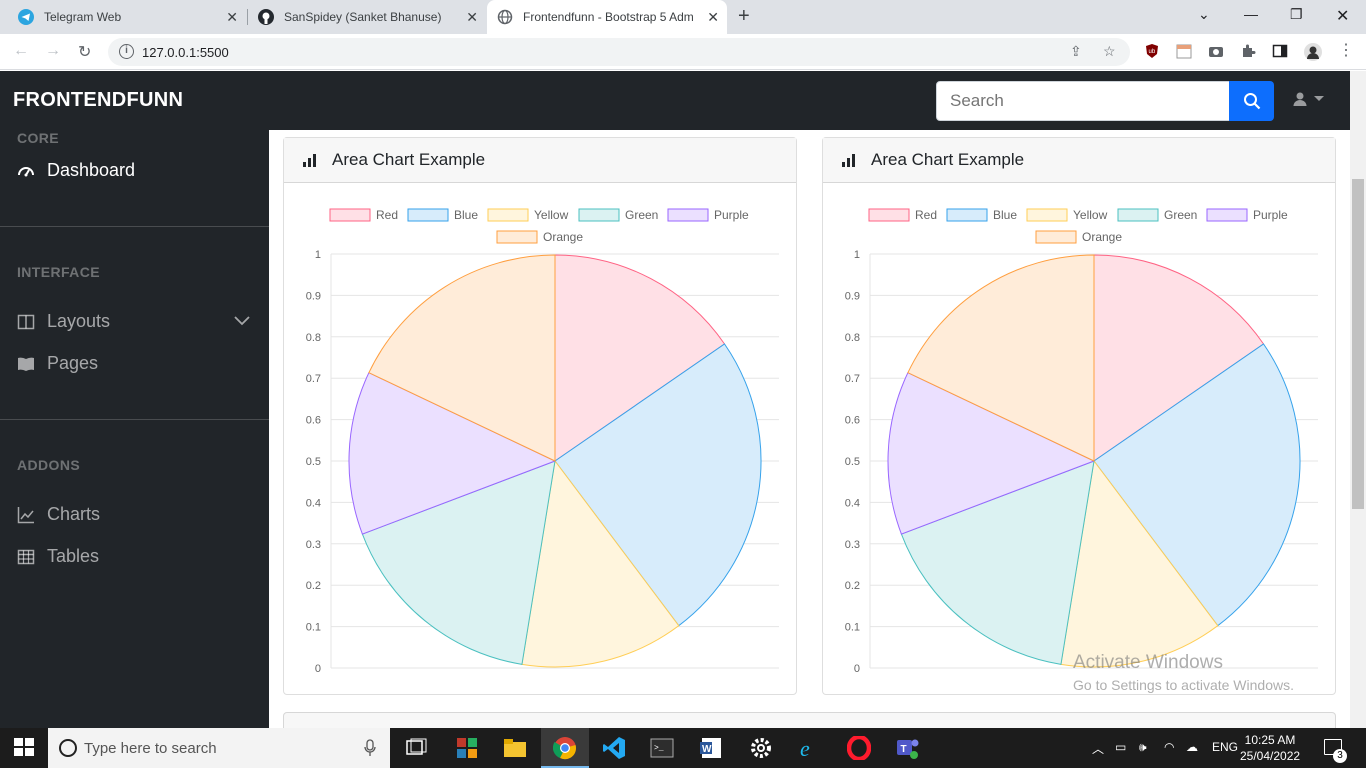  I want to click on page-scrollbar, so click(1358, 399).